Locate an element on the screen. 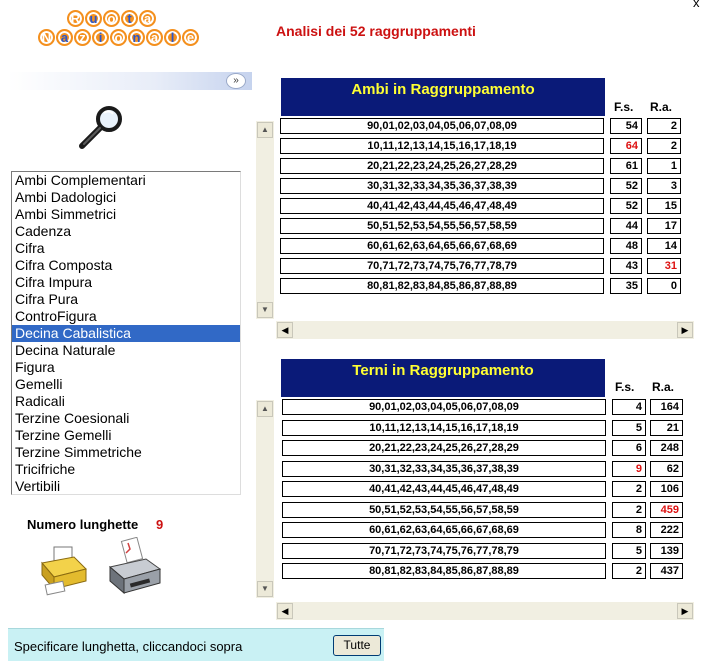 The image size is (703, 669). chevron-down-icon: » is located at coordinates (236, 81).